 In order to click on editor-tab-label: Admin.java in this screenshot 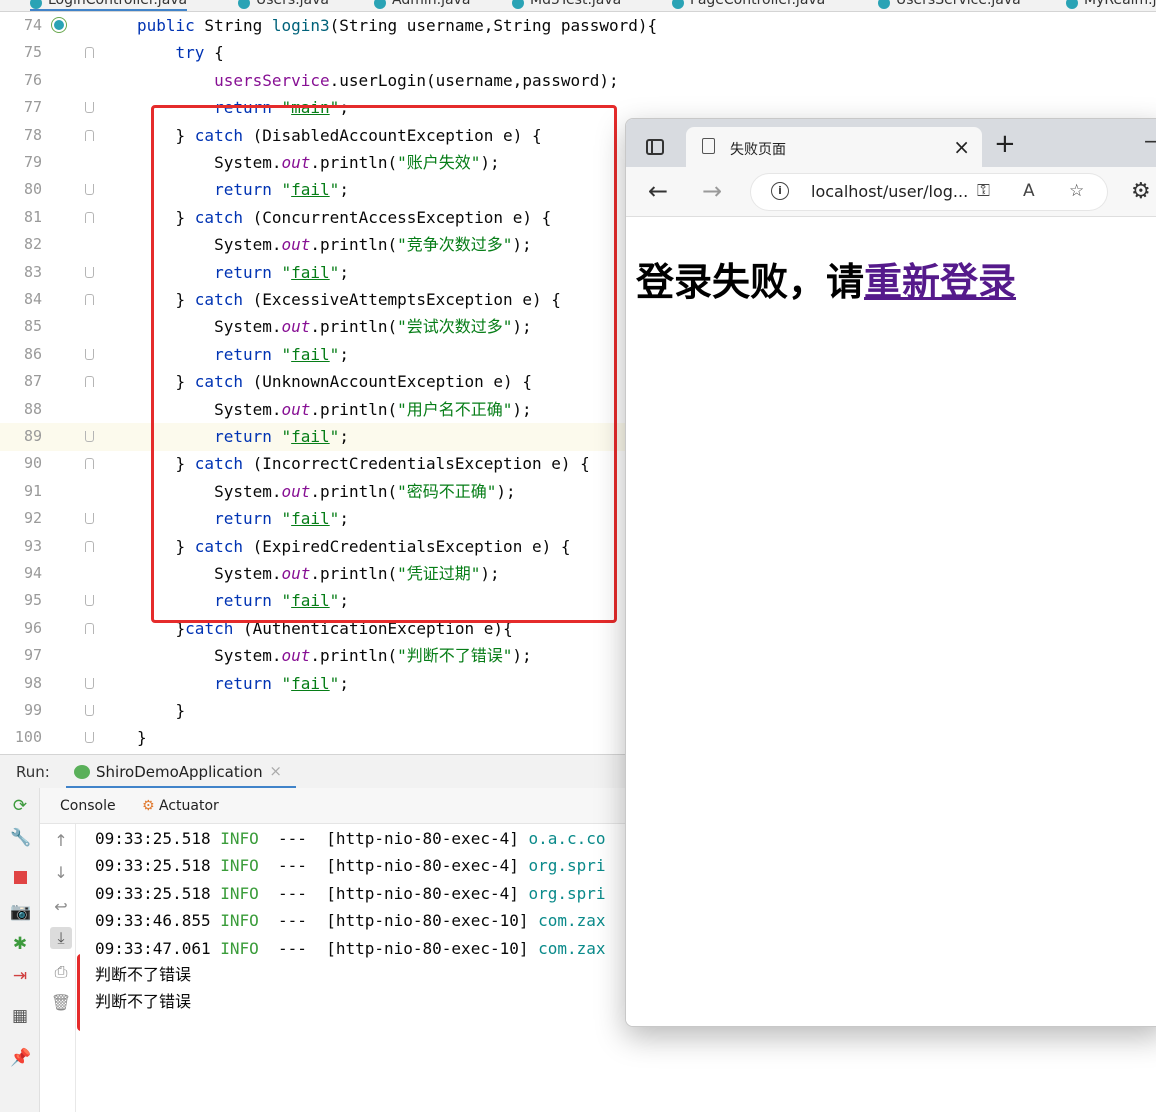, I will do `click(431, 4)`.